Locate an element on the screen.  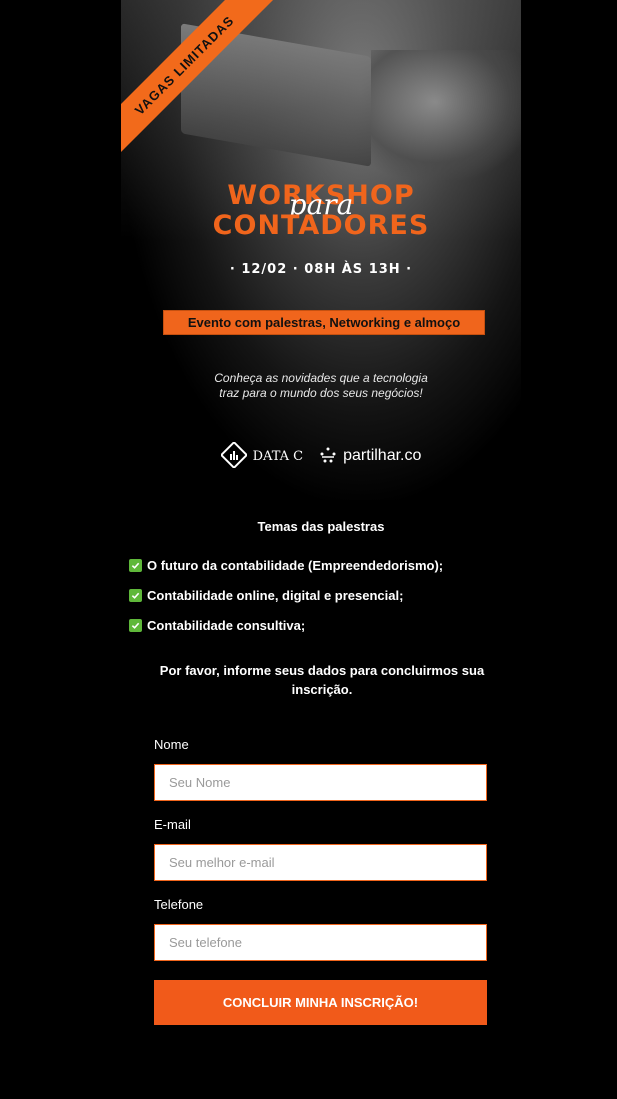
submit-button: CONCLUIR MINHA INSCRIÇÃO! is located at coordinates (320, 1002).